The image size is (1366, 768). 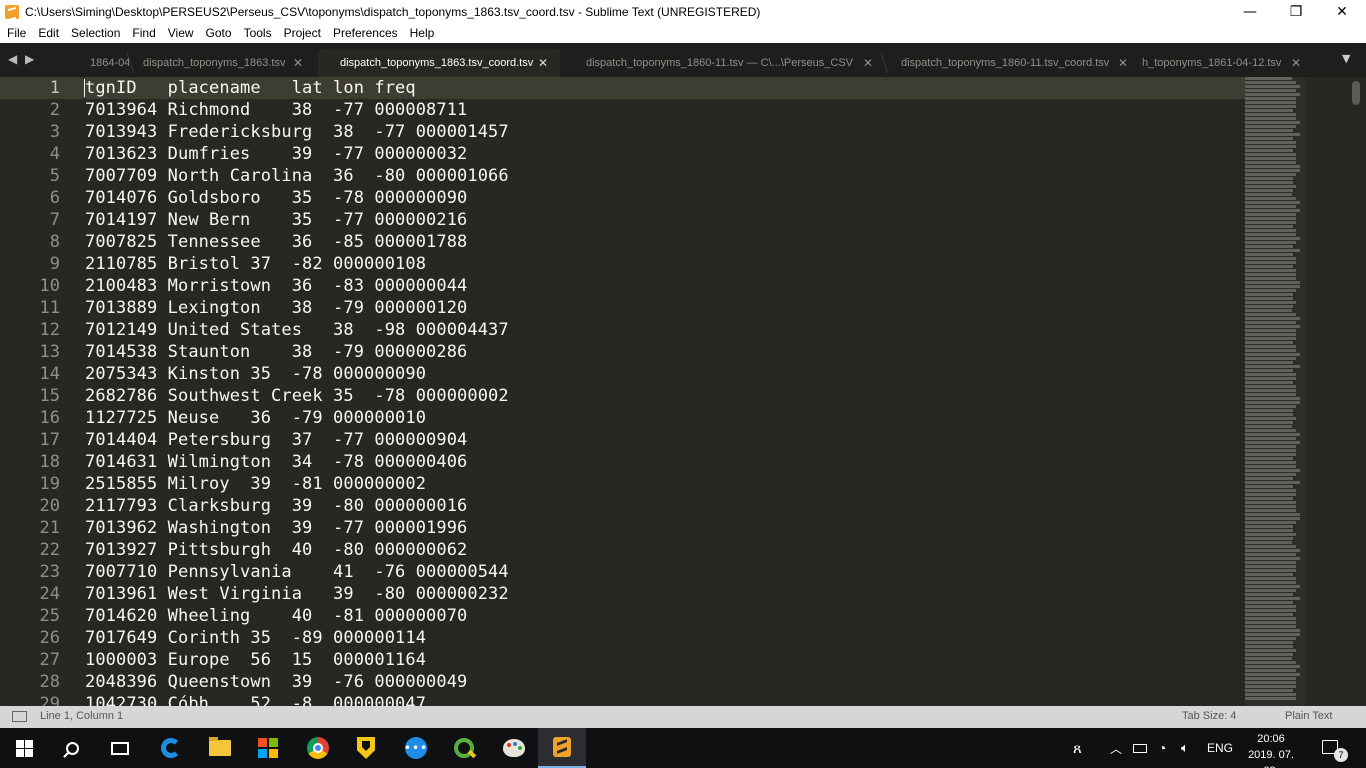 I want to click on taskbar-file-explorer, so click(x=220, y=748).